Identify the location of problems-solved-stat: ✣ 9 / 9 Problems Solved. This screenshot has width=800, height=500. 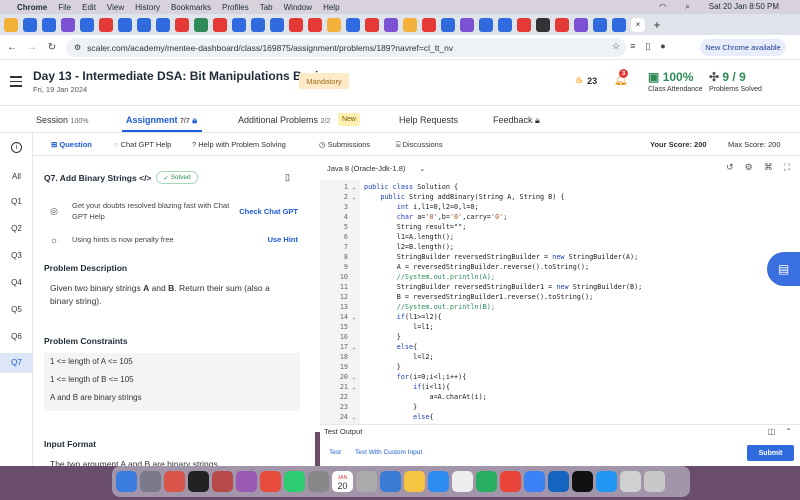
(735, 81).